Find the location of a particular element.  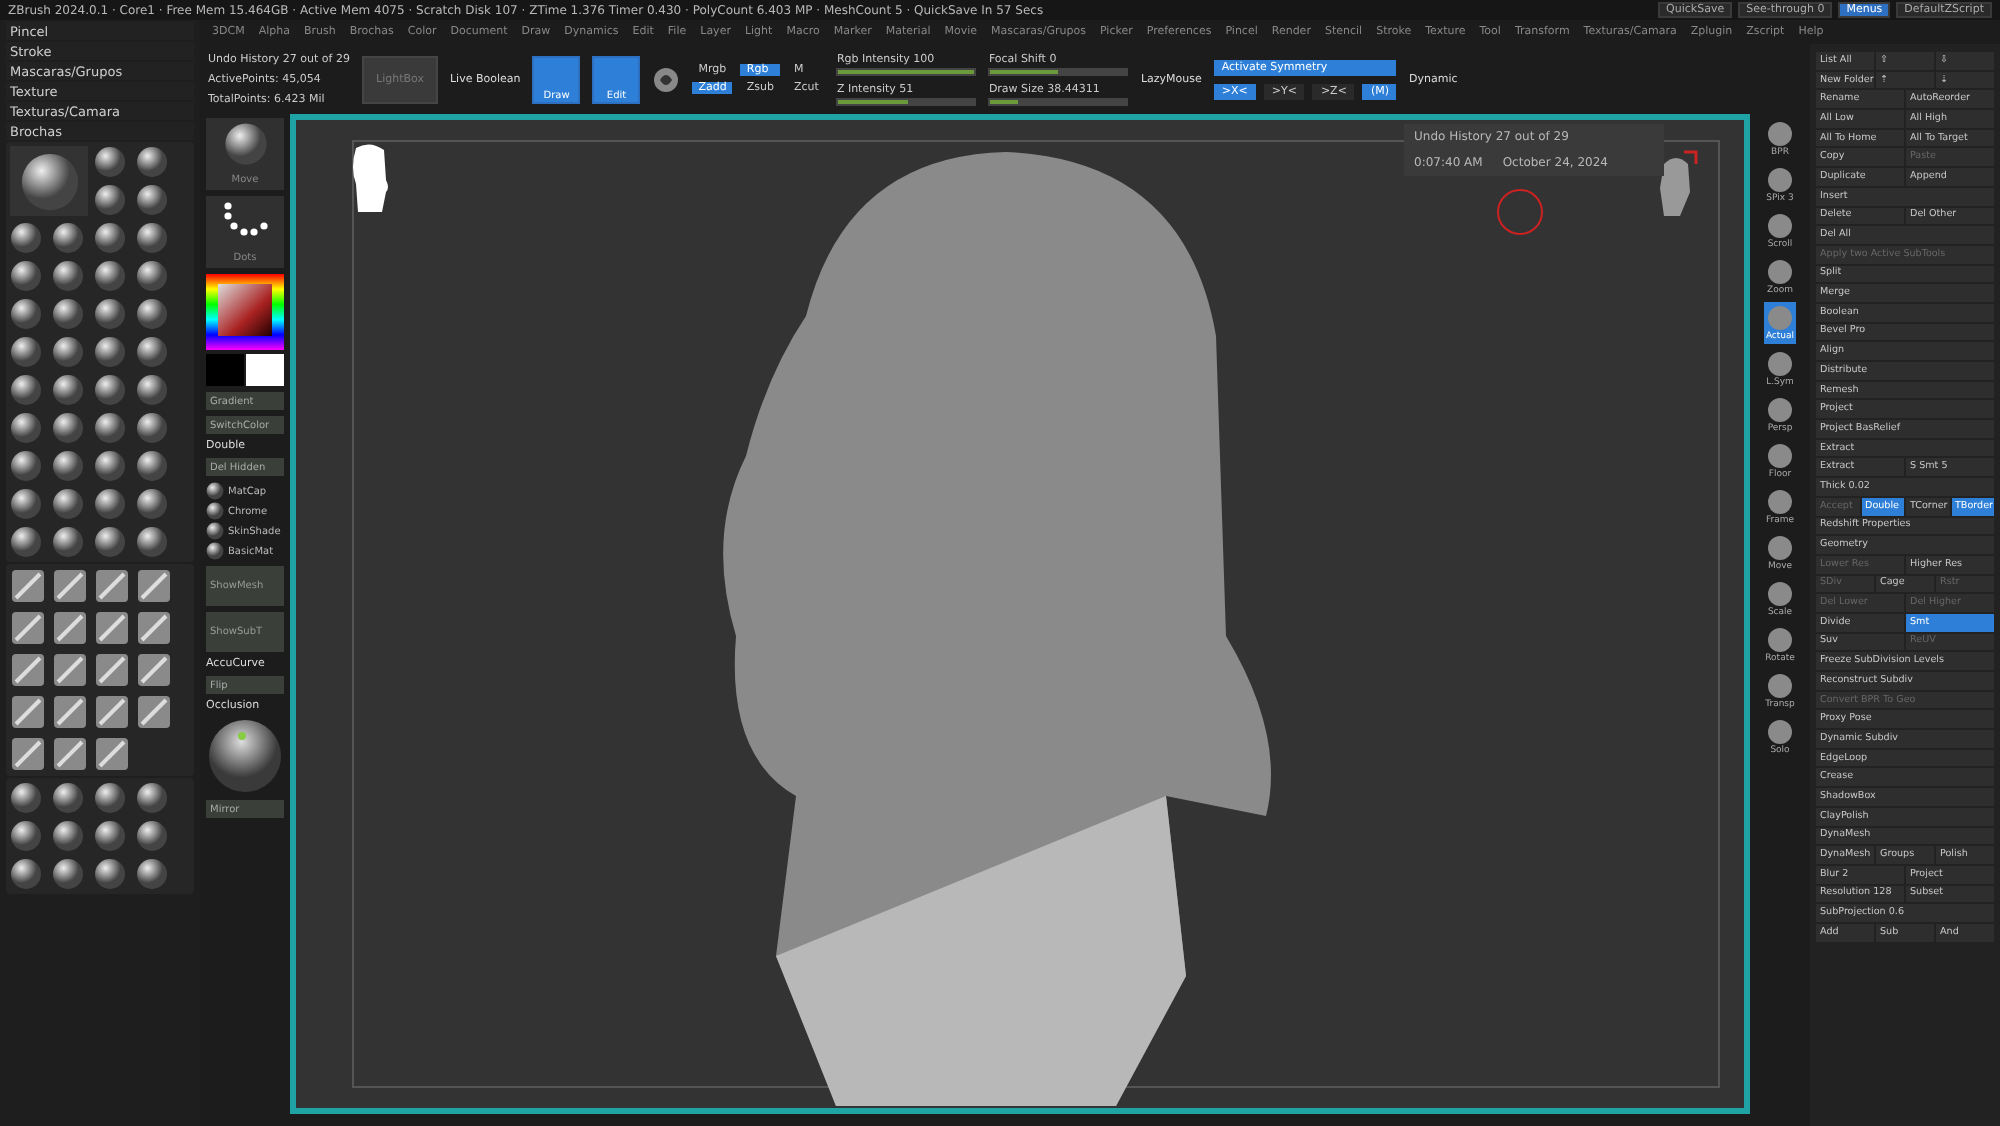

brush-cursor-icon is located at coordinates (1520, 212).